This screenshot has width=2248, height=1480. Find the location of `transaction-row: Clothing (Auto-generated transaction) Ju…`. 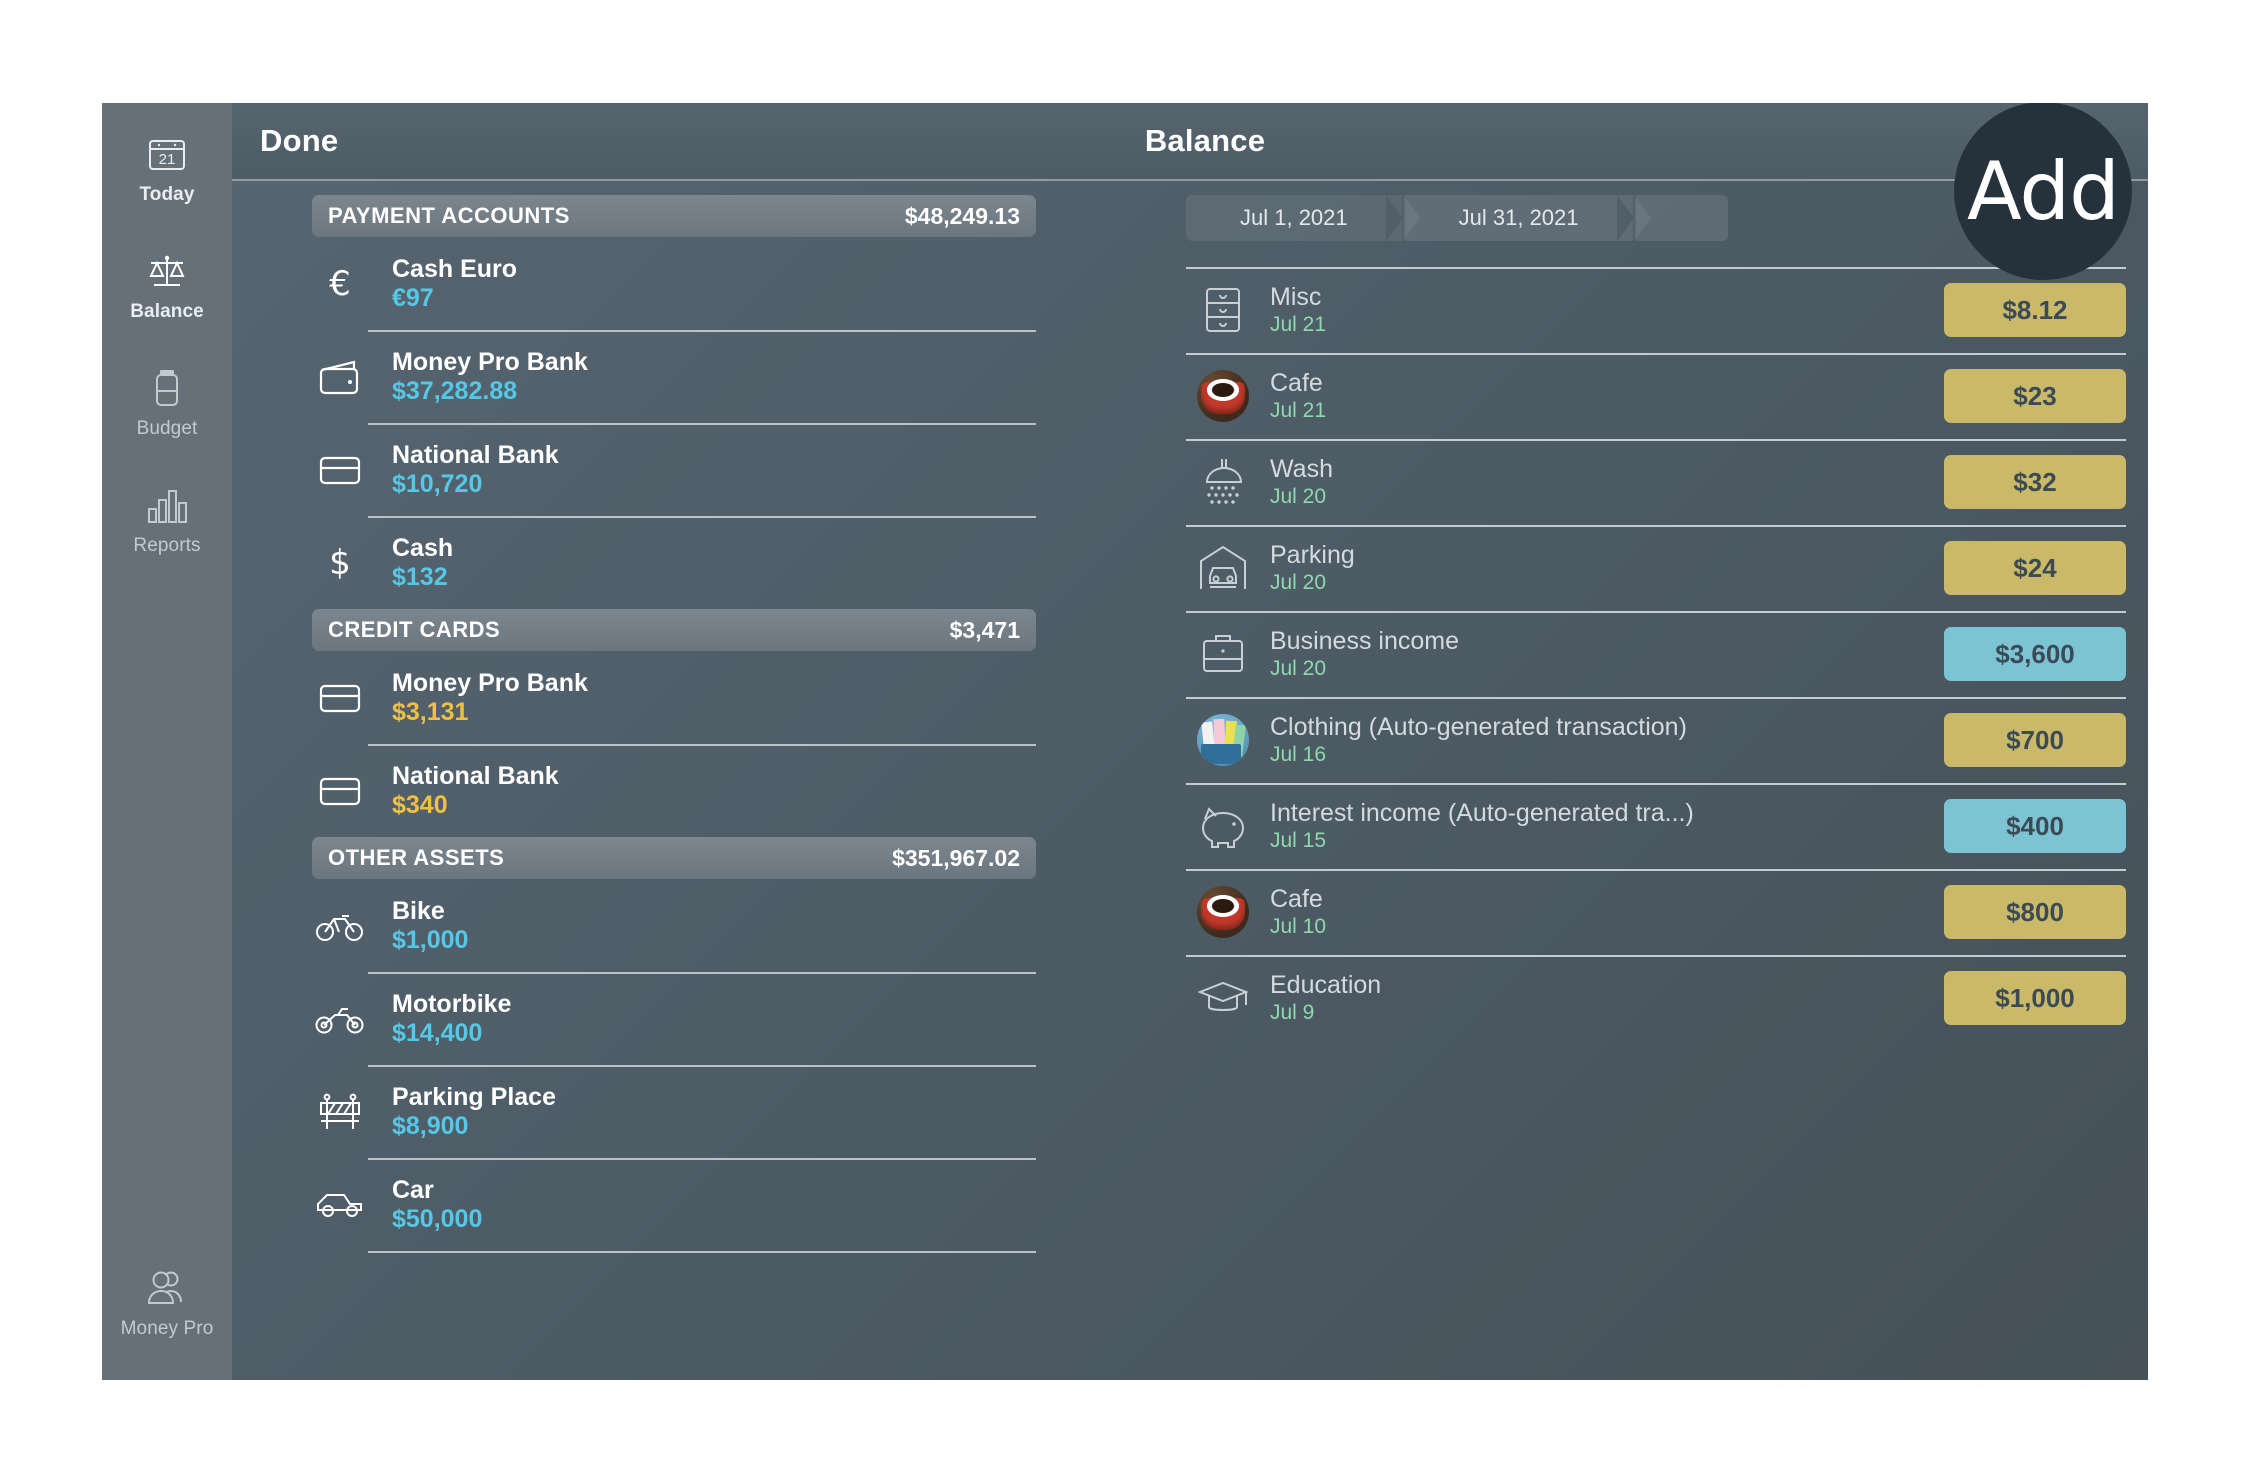

transaction-row: Clothing (Auto-generated transaction) Ju… is located at coordinates (1656, 740).